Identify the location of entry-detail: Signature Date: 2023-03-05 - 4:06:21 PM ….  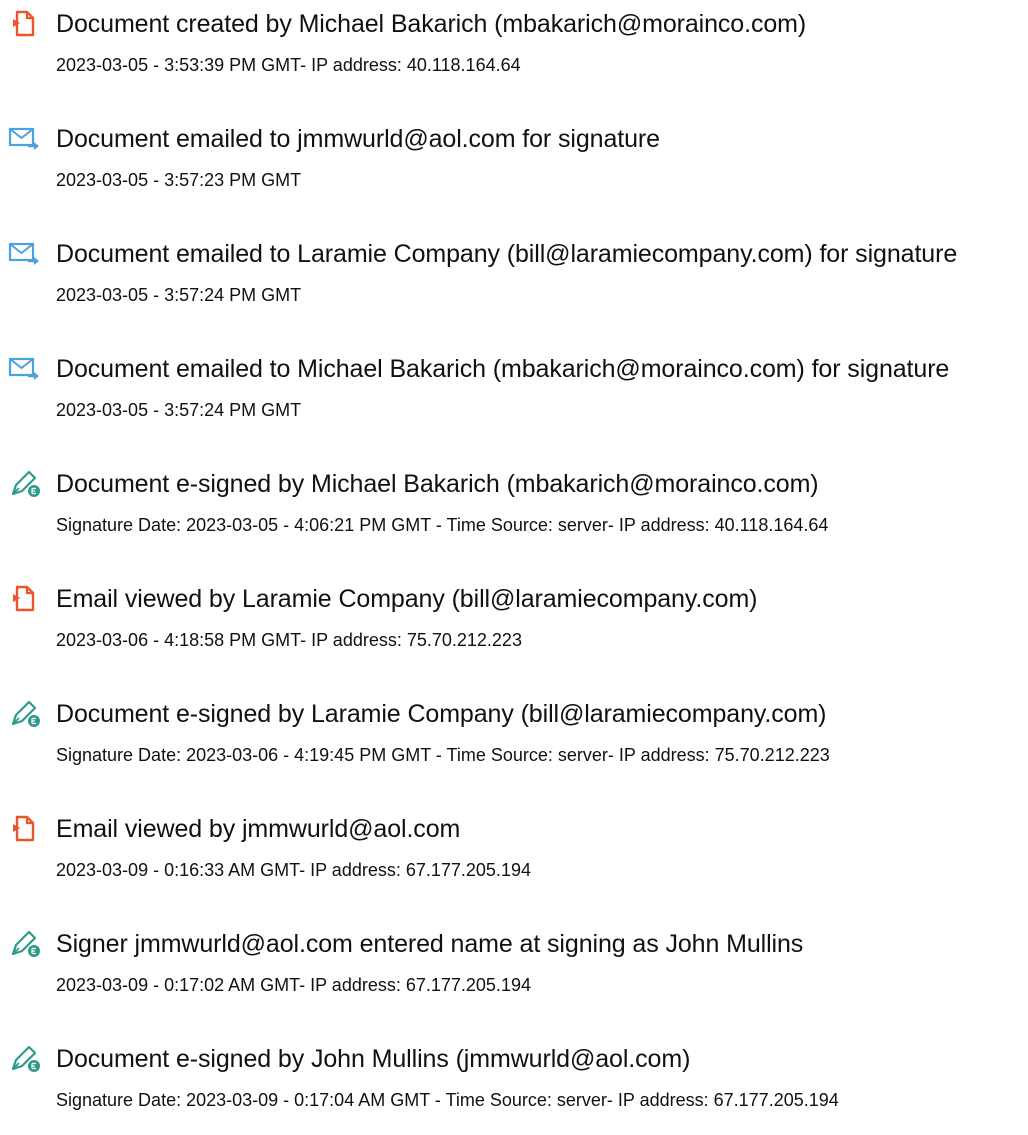
(442, 525).